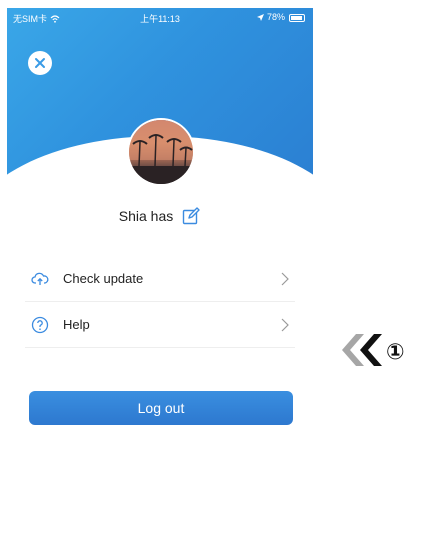 The height and width of the screenshot is (554, 423). What do you see at coordinates (161, 408) in the screenshot?
I see `logout-button: Log out` at bounding box center [161, 408].